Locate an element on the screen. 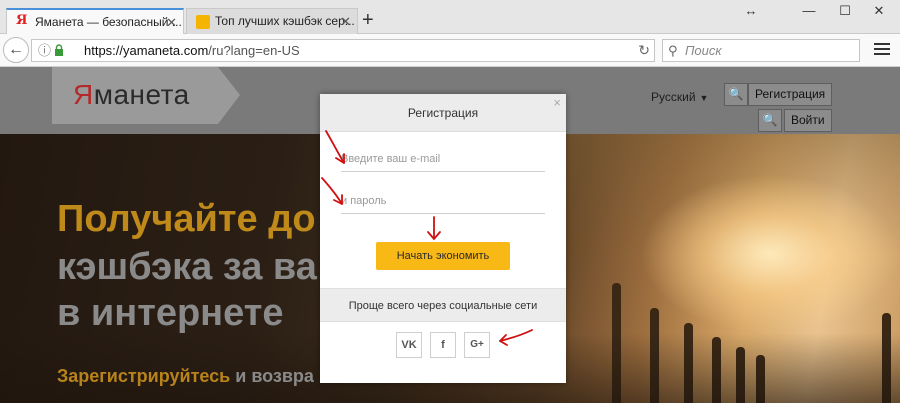 Image resolution: width=900 pixels, height=403 pixels. password-field is located at coordinates (443, 201).